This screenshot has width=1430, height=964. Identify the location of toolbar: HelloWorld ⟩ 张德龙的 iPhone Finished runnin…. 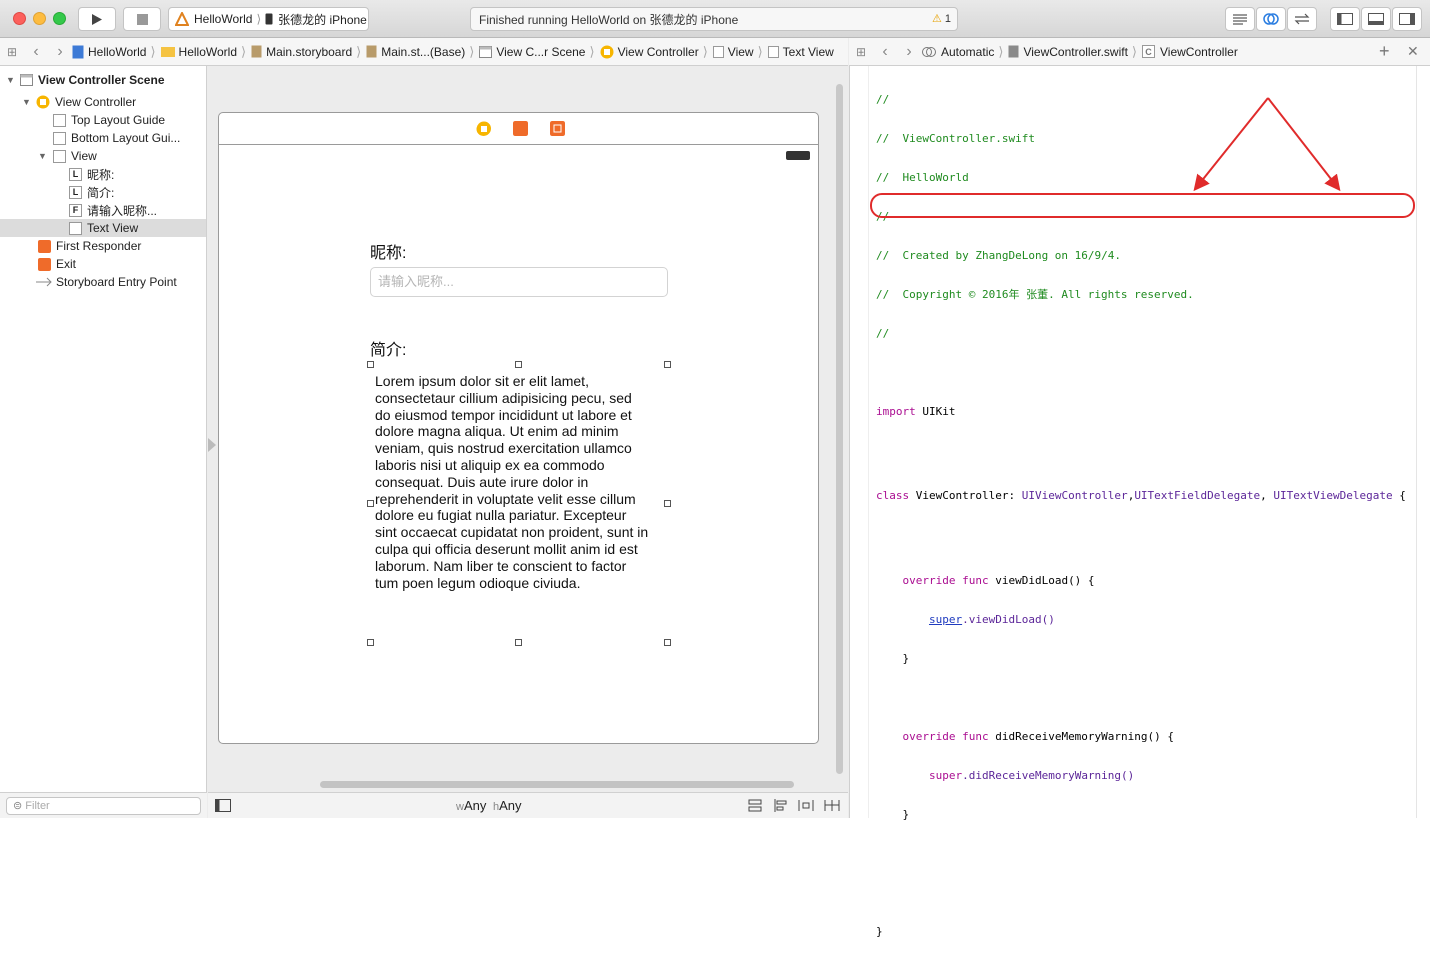
(715, 19).